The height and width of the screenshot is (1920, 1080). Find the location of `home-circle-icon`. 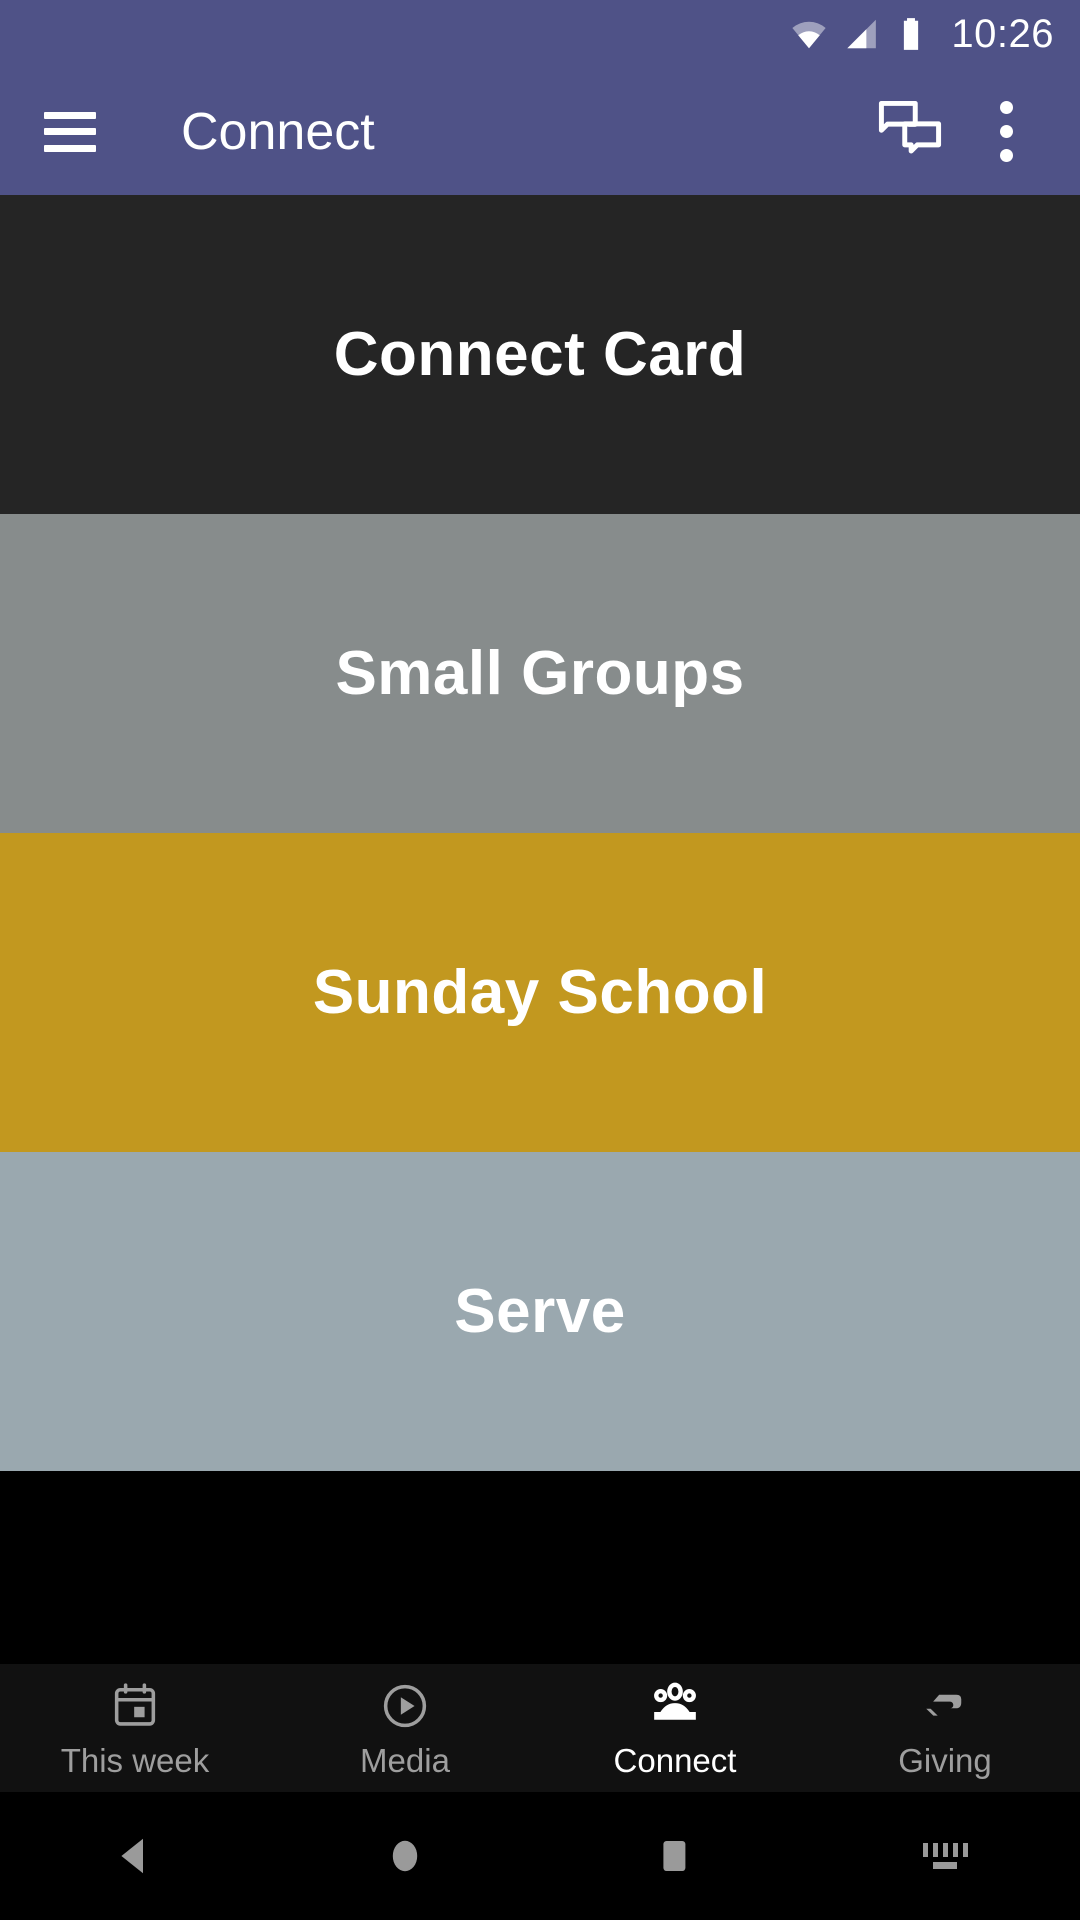

home-circle-icon is located at coordinates (405, 1856).